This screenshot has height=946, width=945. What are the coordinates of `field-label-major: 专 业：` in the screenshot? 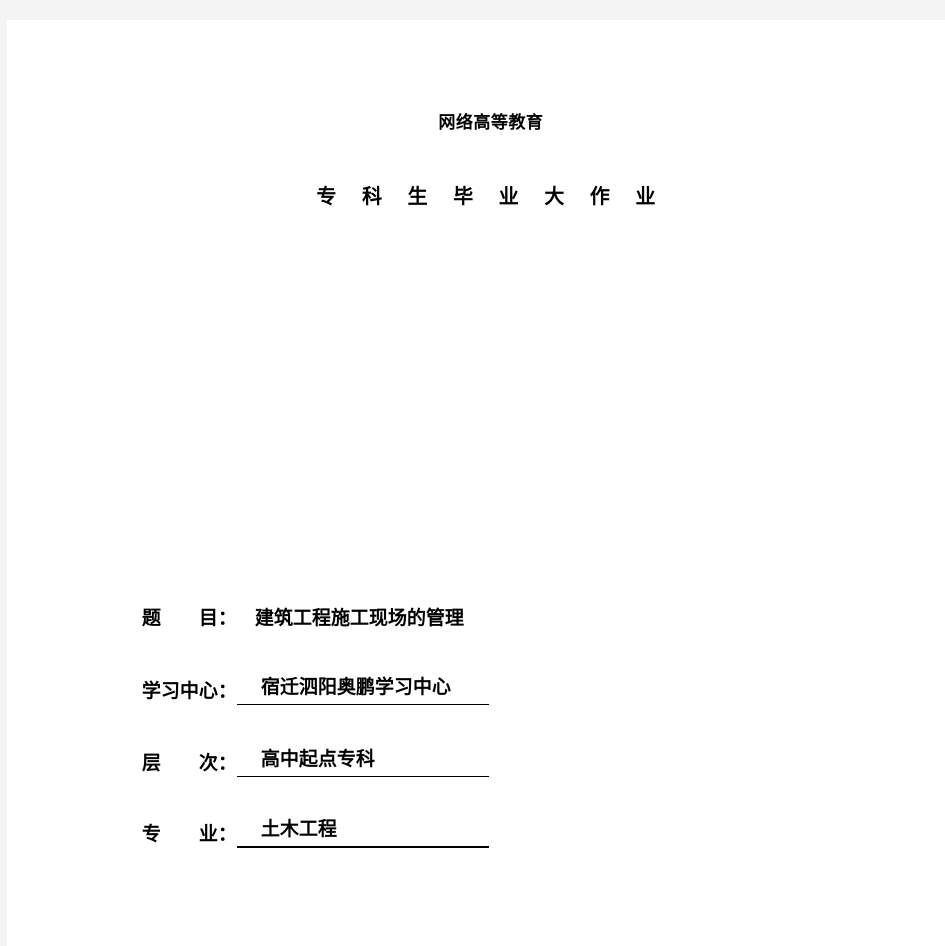 It's located at (189, 834).